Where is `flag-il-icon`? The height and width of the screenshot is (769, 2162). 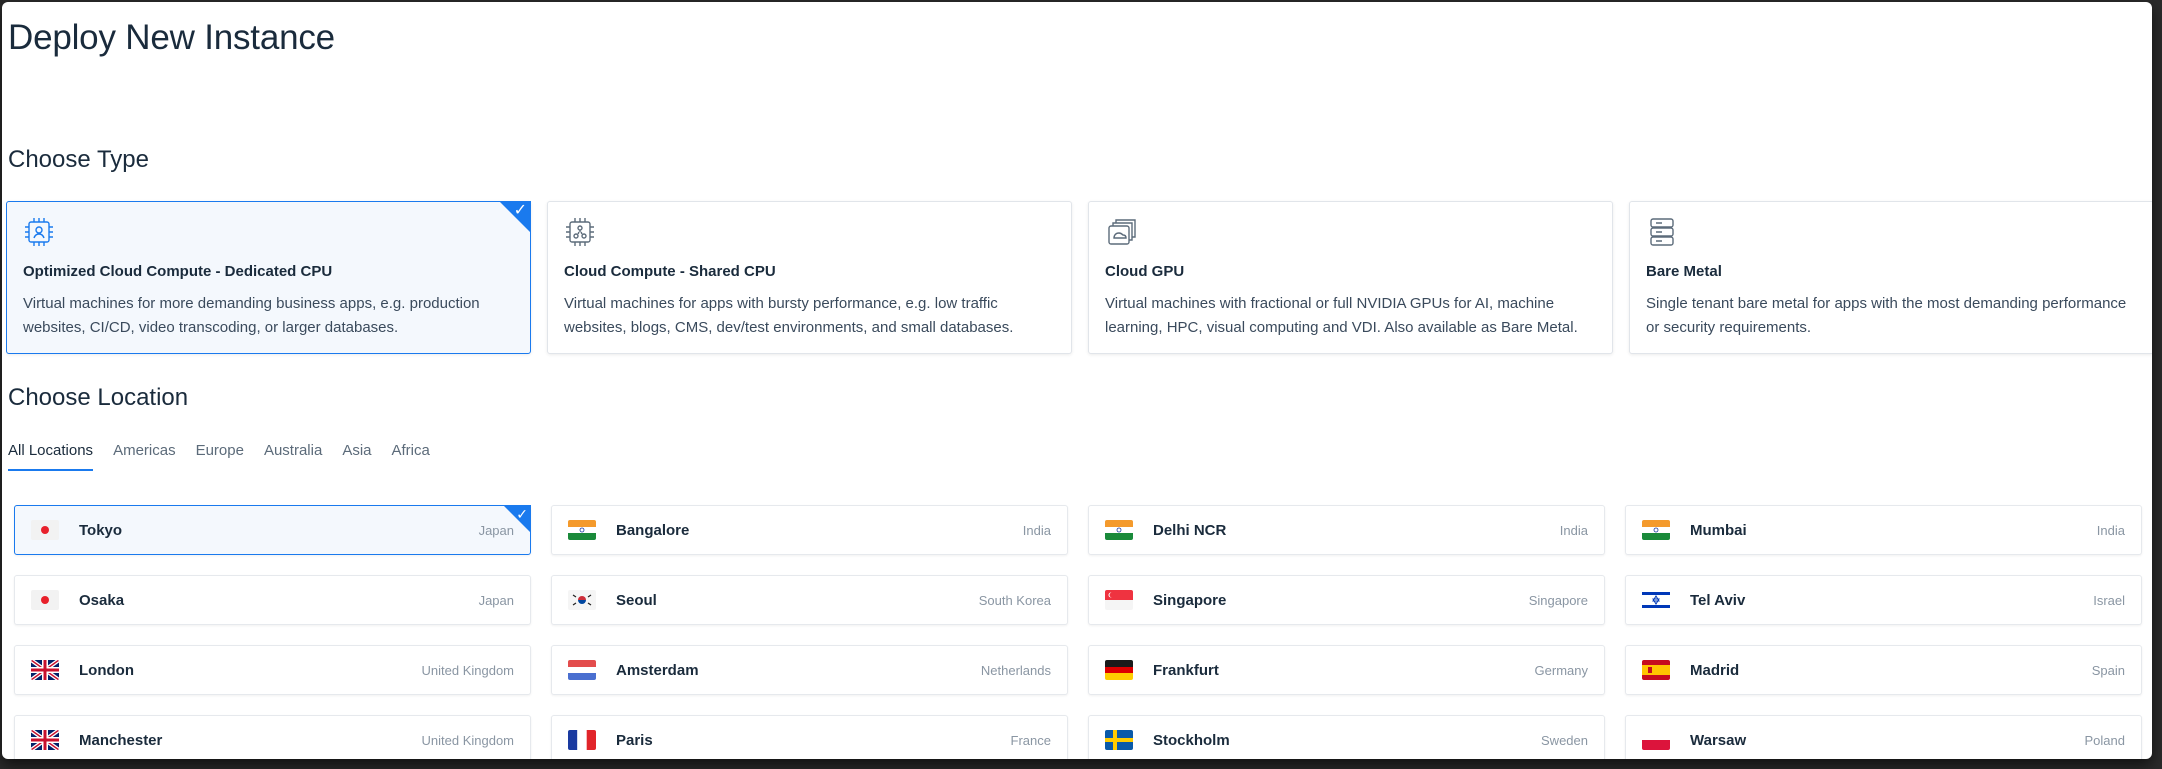 flag-il-icon is located at coordinates (1656, 600).